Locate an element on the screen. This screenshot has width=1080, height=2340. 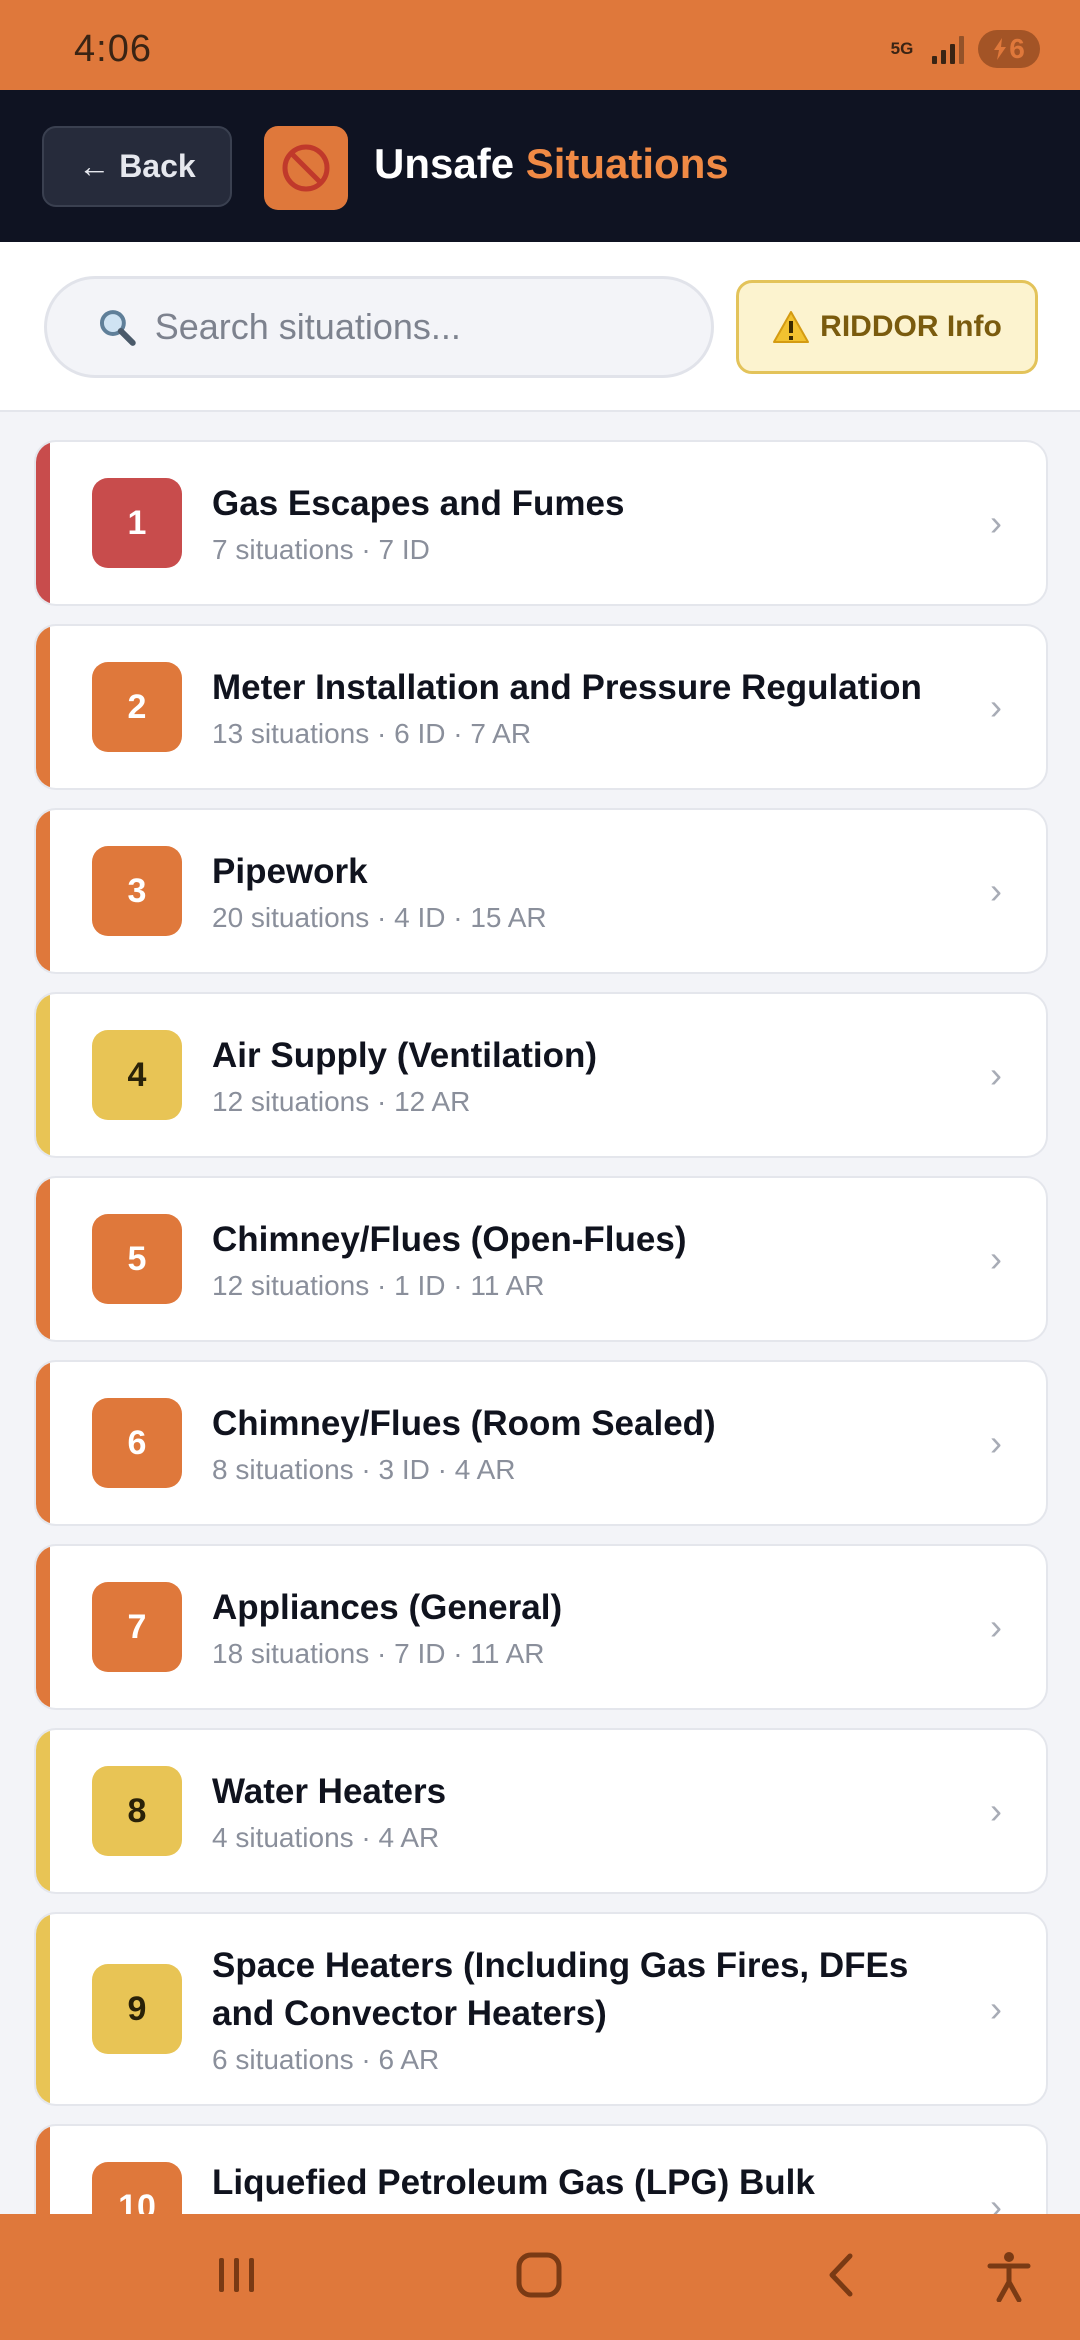
category-title: Air Supply (Ventilation) is located at coordinates (405, 1055).